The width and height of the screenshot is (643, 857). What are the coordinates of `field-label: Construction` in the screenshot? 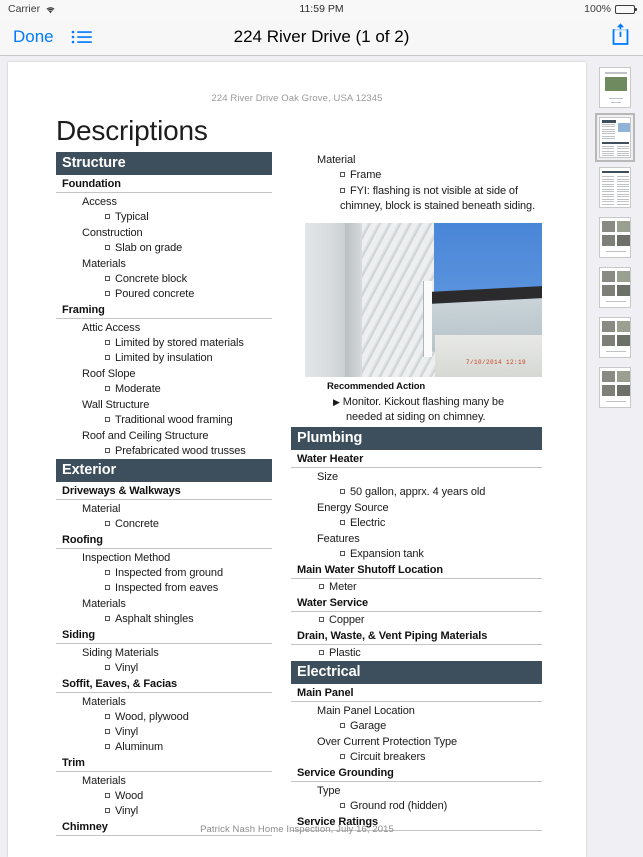 It's located at (112, 233).